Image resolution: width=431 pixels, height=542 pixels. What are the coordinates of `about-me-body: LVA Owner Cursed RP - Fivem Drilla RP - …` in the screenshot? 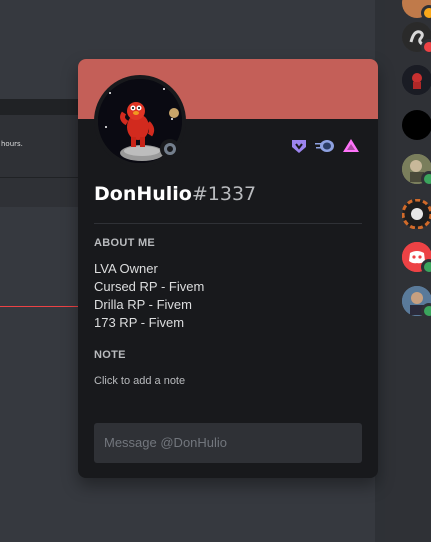 It's located at (149, 296).